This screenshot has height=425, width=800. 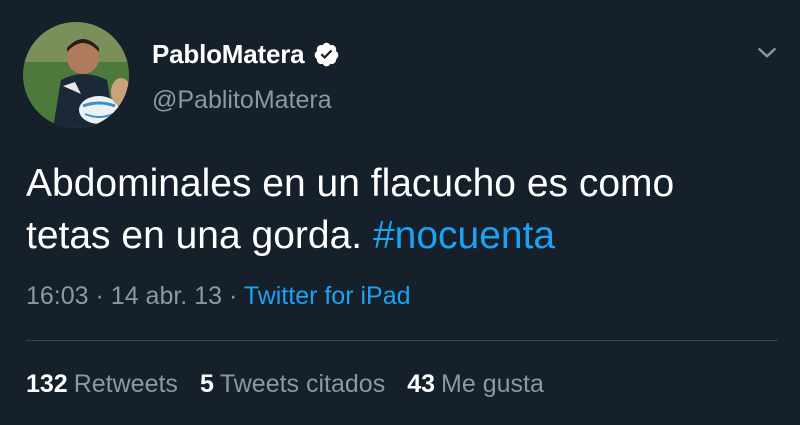 I want to click on verified-badge-icon, so click(x=326, y=54).